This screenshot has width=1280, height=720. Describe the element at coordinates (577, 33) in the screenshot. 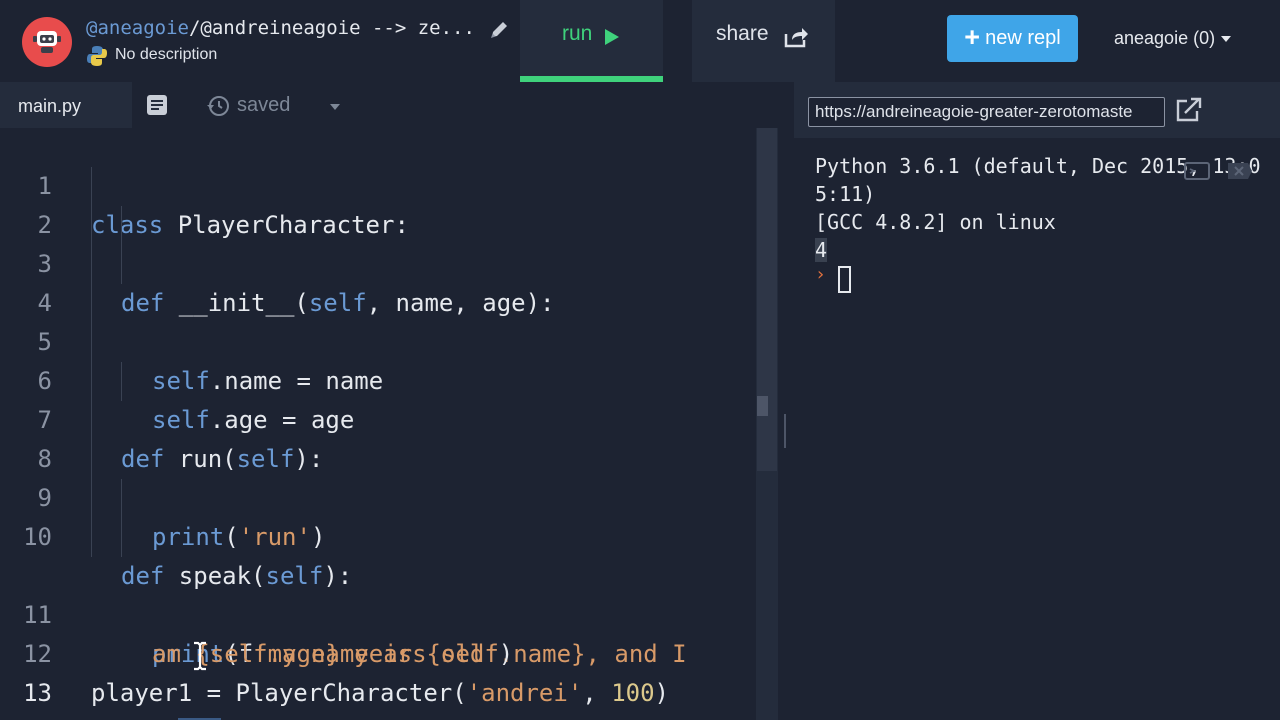

I see `run-label: run` at that location.